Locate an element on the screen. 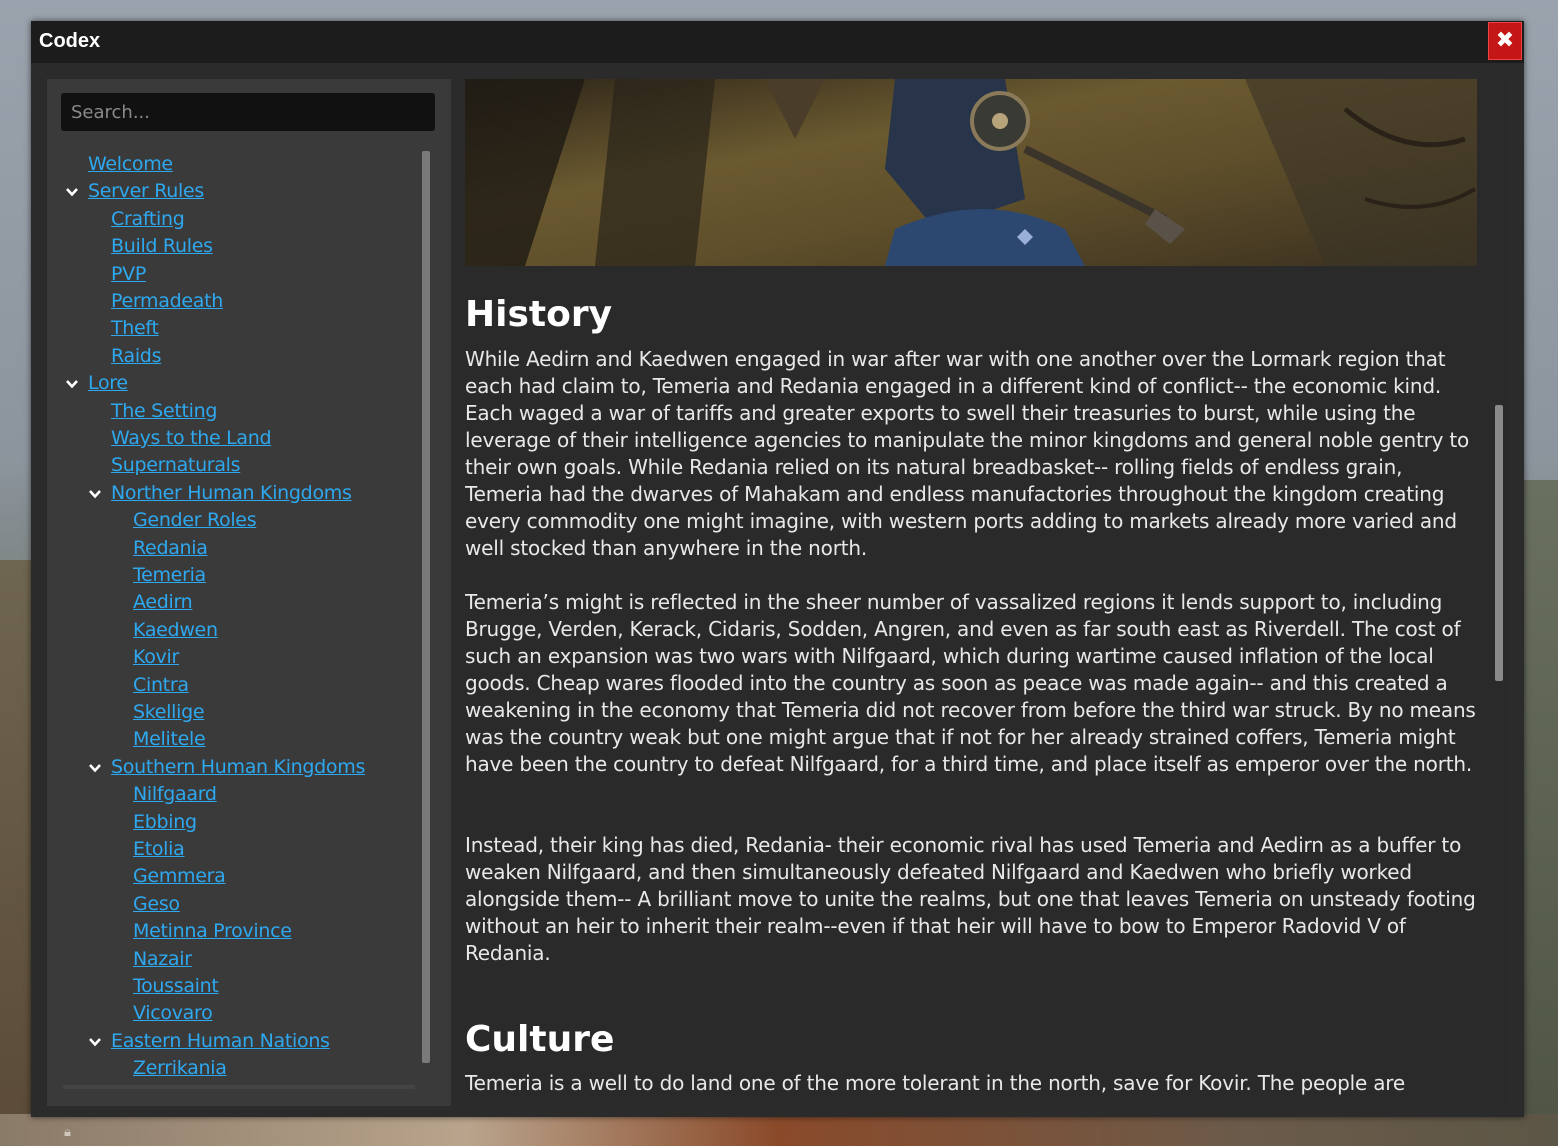  tree-link: Eastern Human Nations is located at coordinates (220, 1041).